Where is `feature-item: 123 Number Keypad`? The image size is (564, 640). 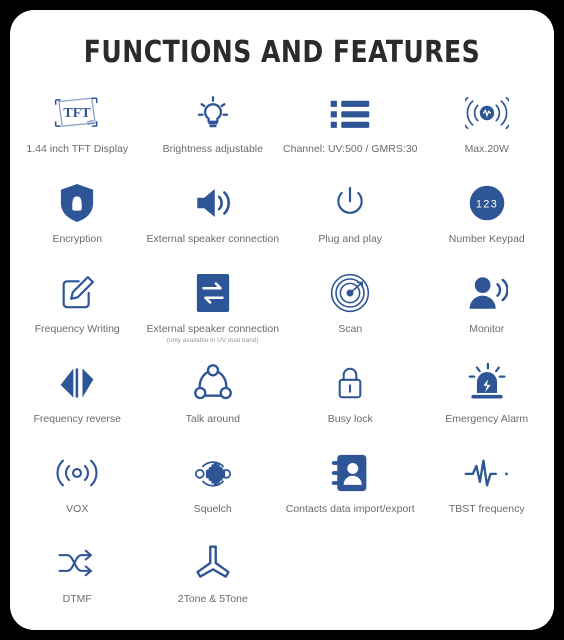 feature-item: 123 Number Keypad is located at coordinates (486, 225).